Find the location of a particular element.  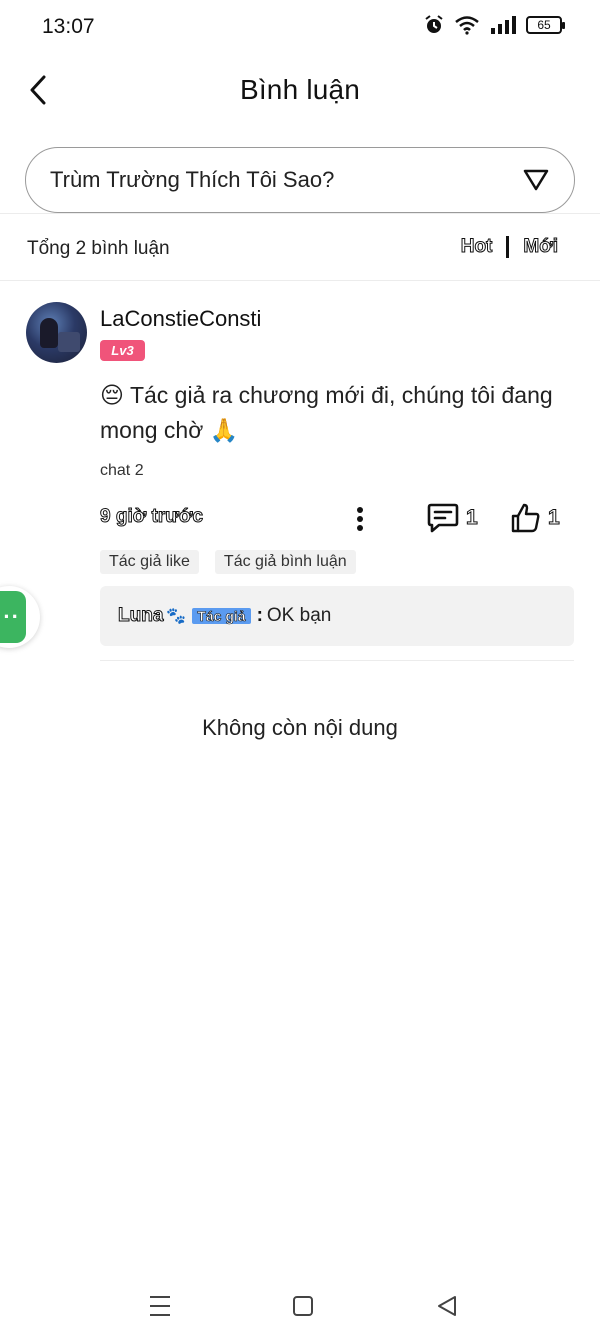

level-badge: Lv3 is located at coordinates (122, 350).